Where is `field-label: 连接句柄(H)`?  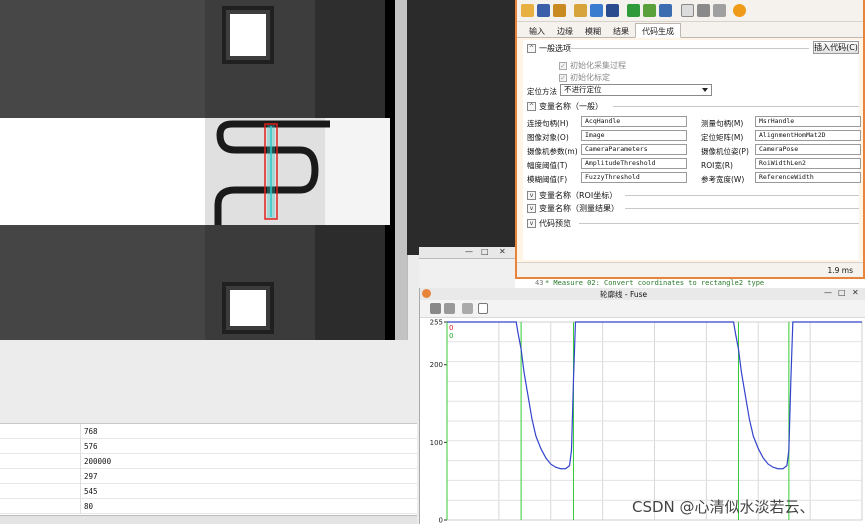
field-label: 连接句柄(H) is located at coordinates (548, 123).